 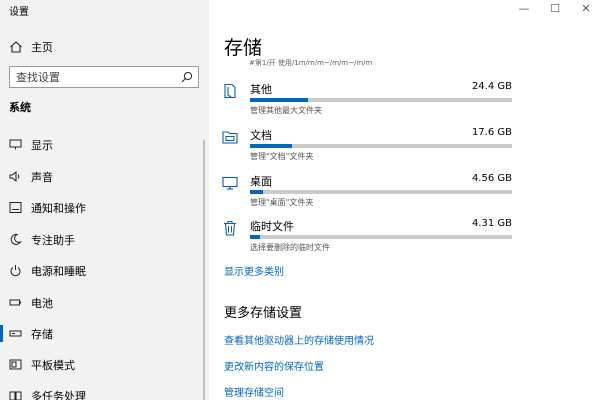 I want to click on sidebar-item-storage: 存储, so click(x=104, y=334).